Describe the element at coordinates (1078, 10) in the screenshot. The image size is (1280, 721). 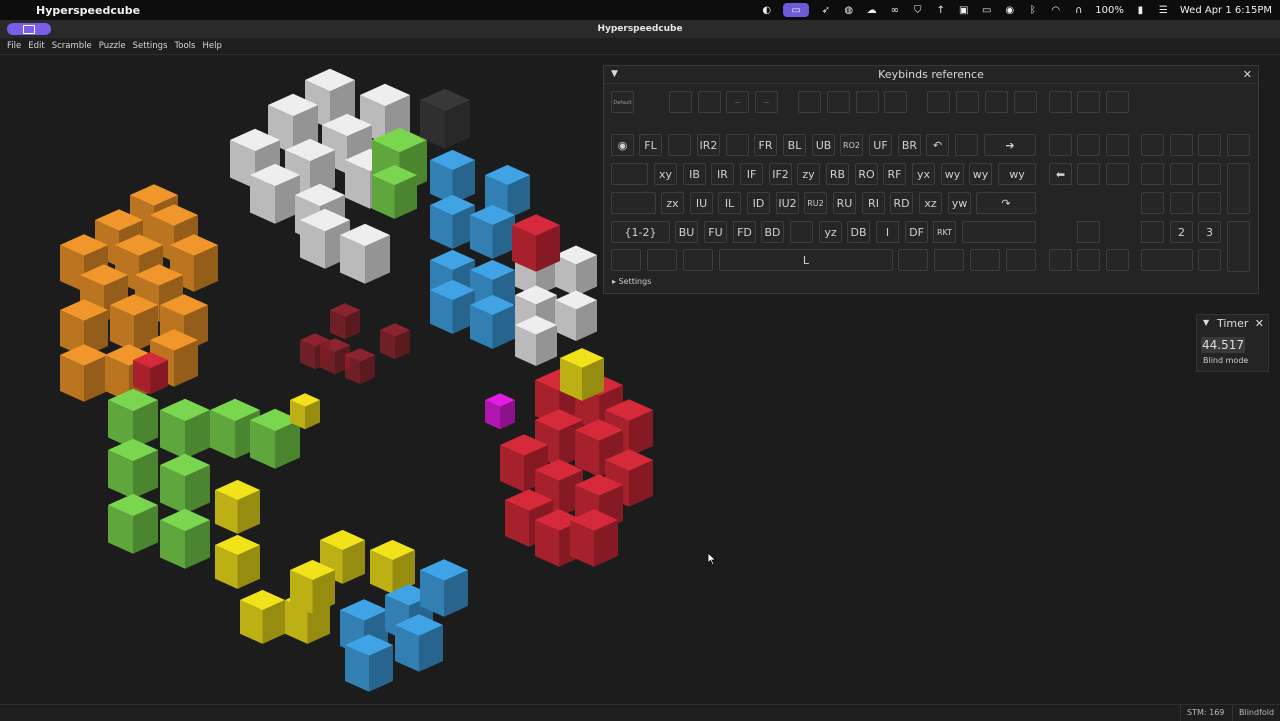
I see `headphones-icon: ∩` at that location.